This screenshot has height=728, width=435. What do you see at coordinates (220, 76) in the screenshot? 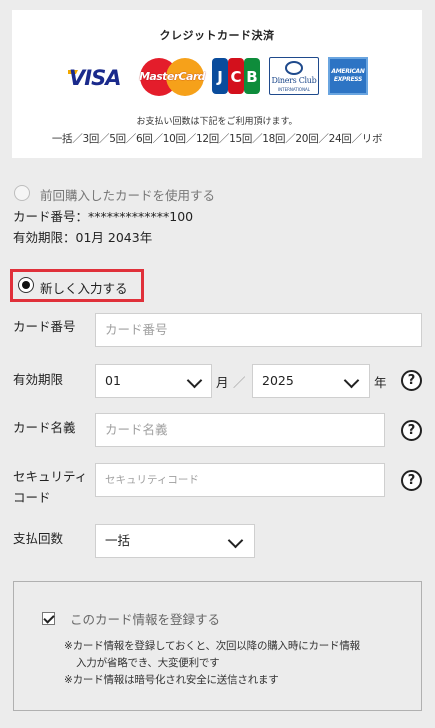
I see `jcb-logo-j: J` at bounding box center [220, 76].